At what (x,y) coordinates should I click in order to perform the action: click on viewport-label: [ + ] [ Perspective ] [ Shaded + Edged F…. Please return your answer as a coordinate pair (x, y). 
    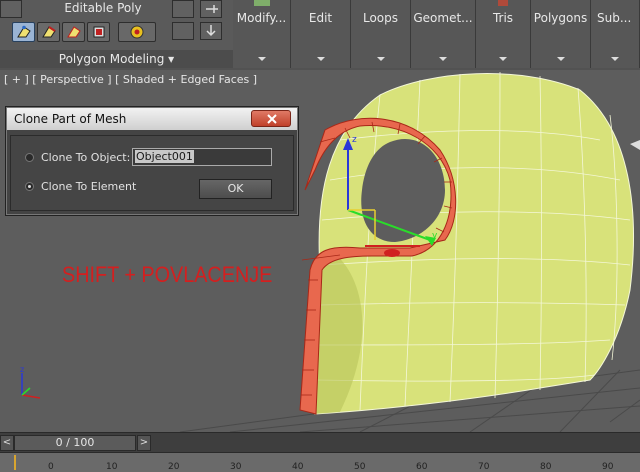
    Looking at the image, I should click on (130, 79).